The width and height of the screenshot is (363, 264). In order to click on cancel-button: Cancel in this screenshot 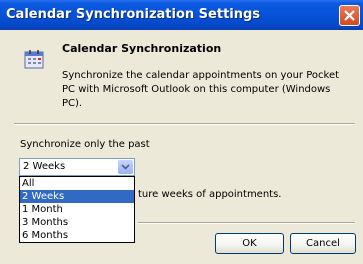, I will do `click(323, 243)`.